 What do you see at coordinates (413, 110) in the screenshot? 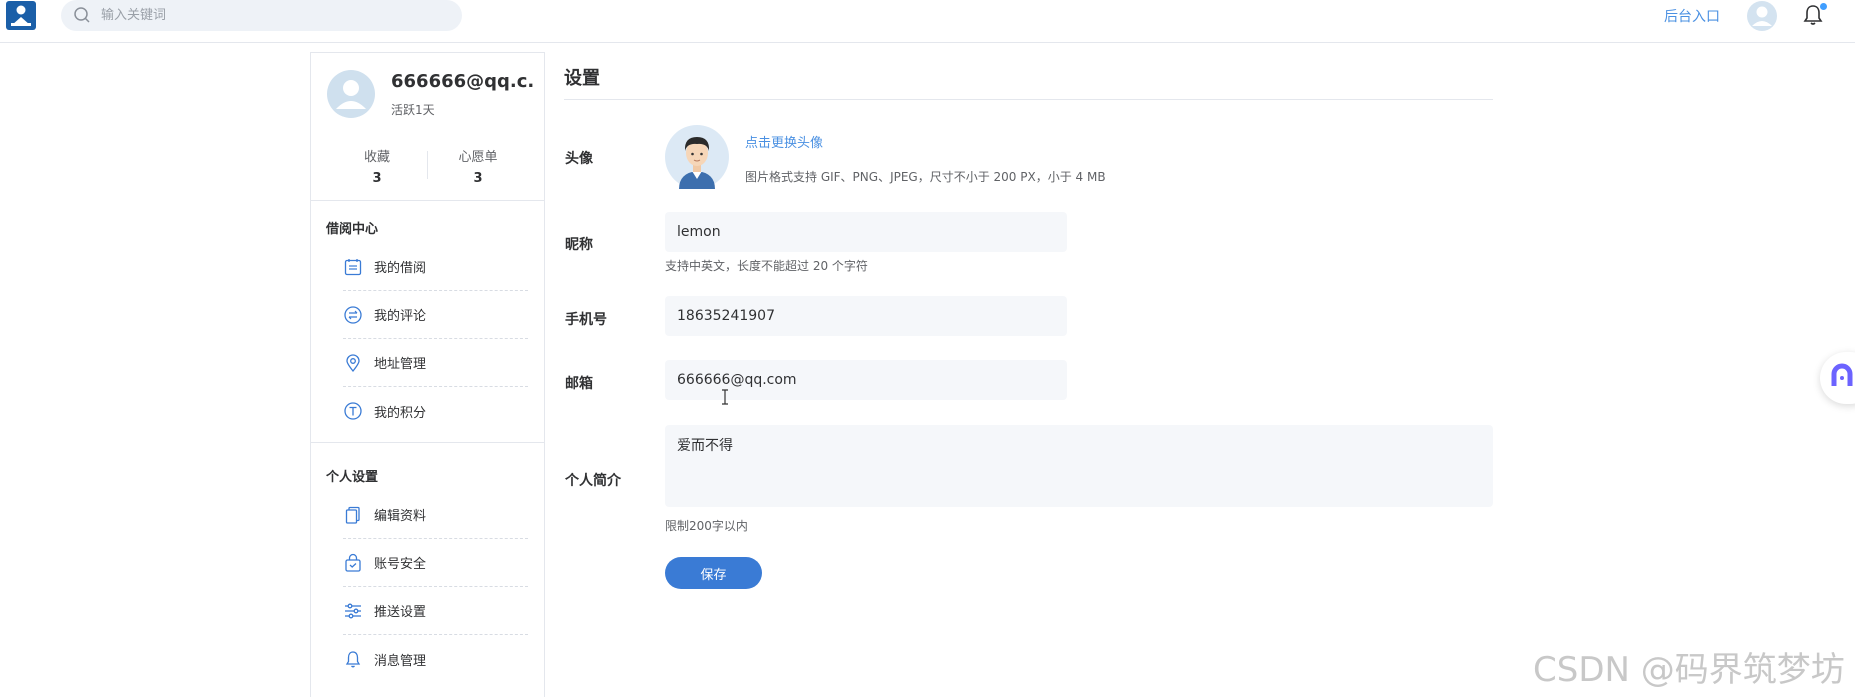
I see `profile-active-days: 活跃1天` at bounding box center [413, 110].